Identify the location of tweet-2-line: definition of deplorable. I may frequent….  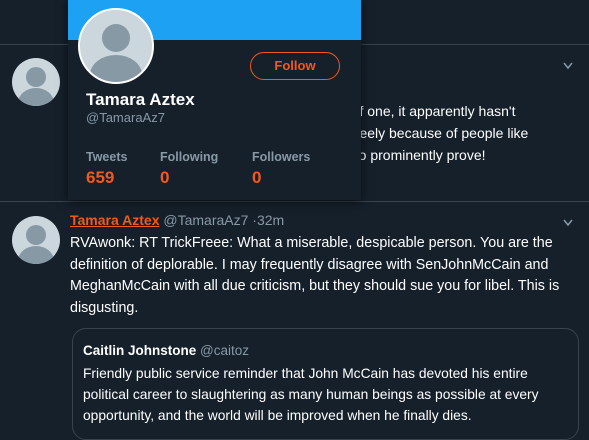
(309, 264).